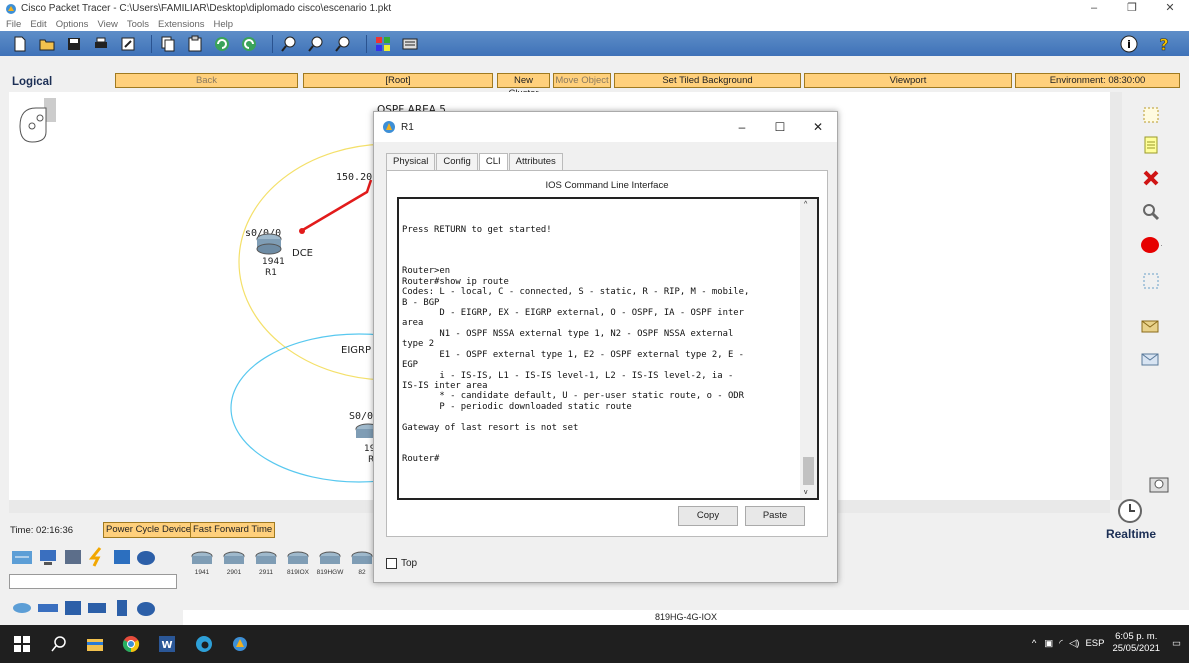 Image resolution: width=1189 pixels, height=663 pixels. What do you see at coordinates (22, 644) in the screenshot?
I see `windows-start-icon` at bounding box center [22, 644].